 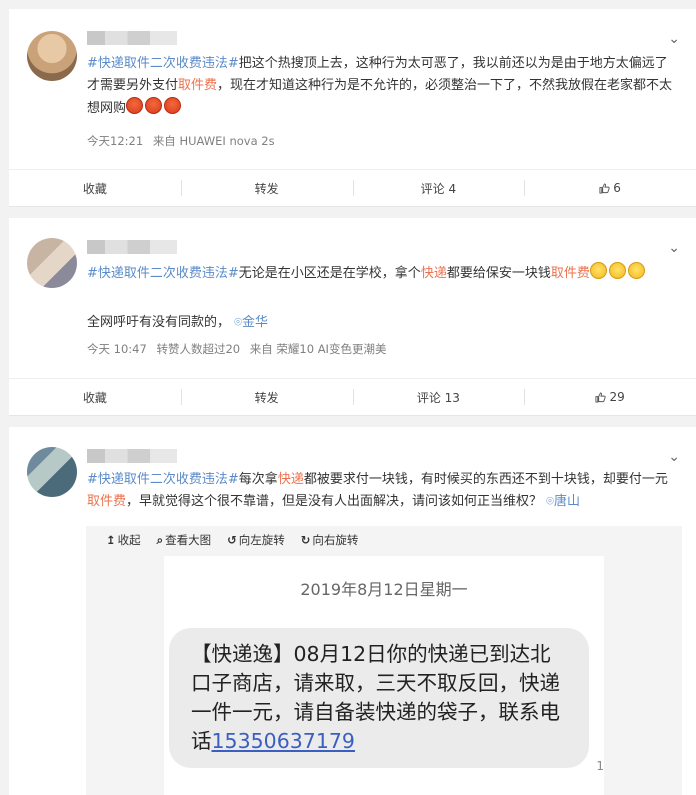 I want to click on post-text-line: 全网呼吁有没有同款的， ⌾金华, so click(x=380, y=323).